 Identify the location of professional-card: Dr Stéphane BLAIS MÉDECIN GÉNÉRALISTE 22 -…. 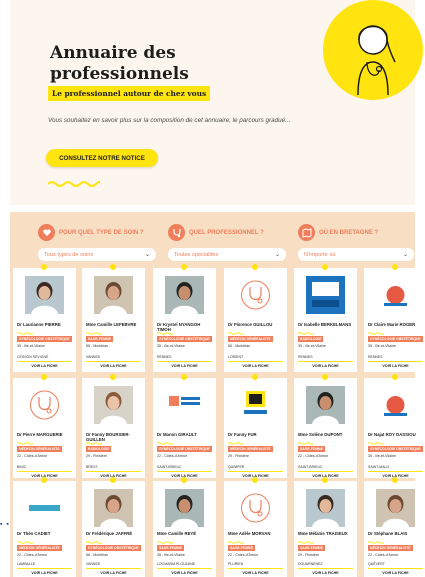
(394, 527).